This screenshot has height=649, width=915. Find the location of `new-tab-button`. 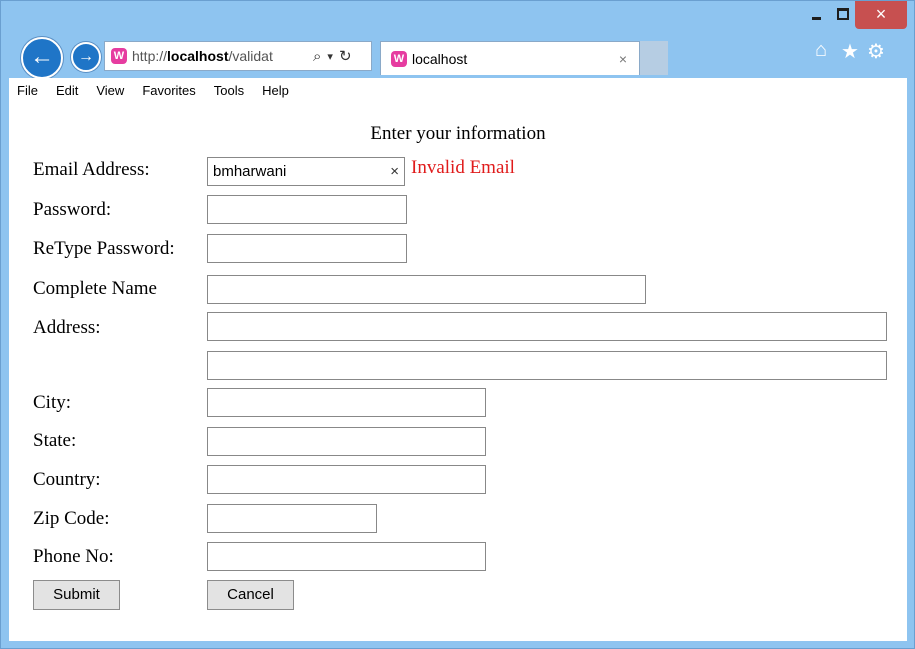

new-tab-button is located at coordinates (654, 58).